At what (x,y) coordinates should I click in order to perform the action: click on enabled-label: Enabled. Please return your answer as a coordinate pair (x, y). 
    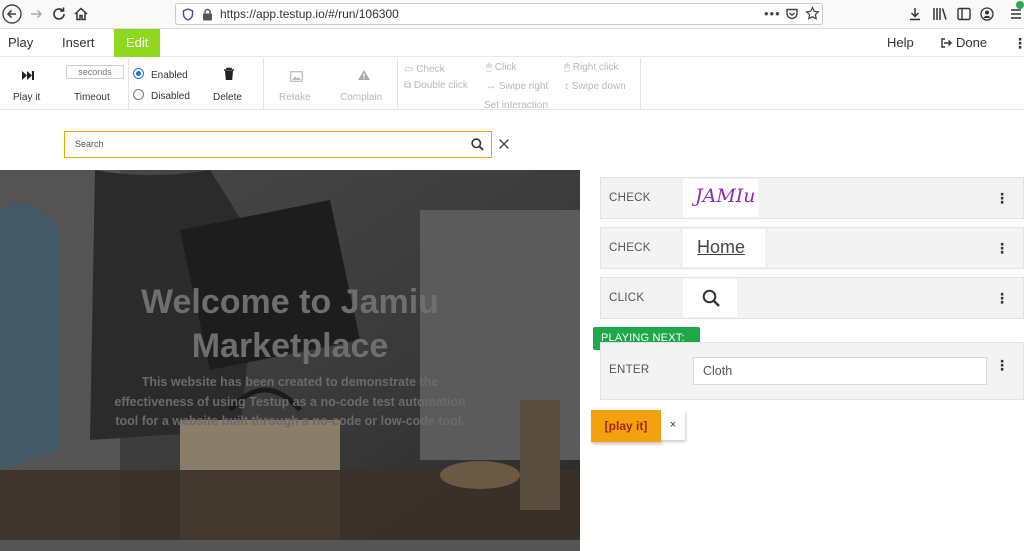
    Looking at the image, I should click on (169, 75).